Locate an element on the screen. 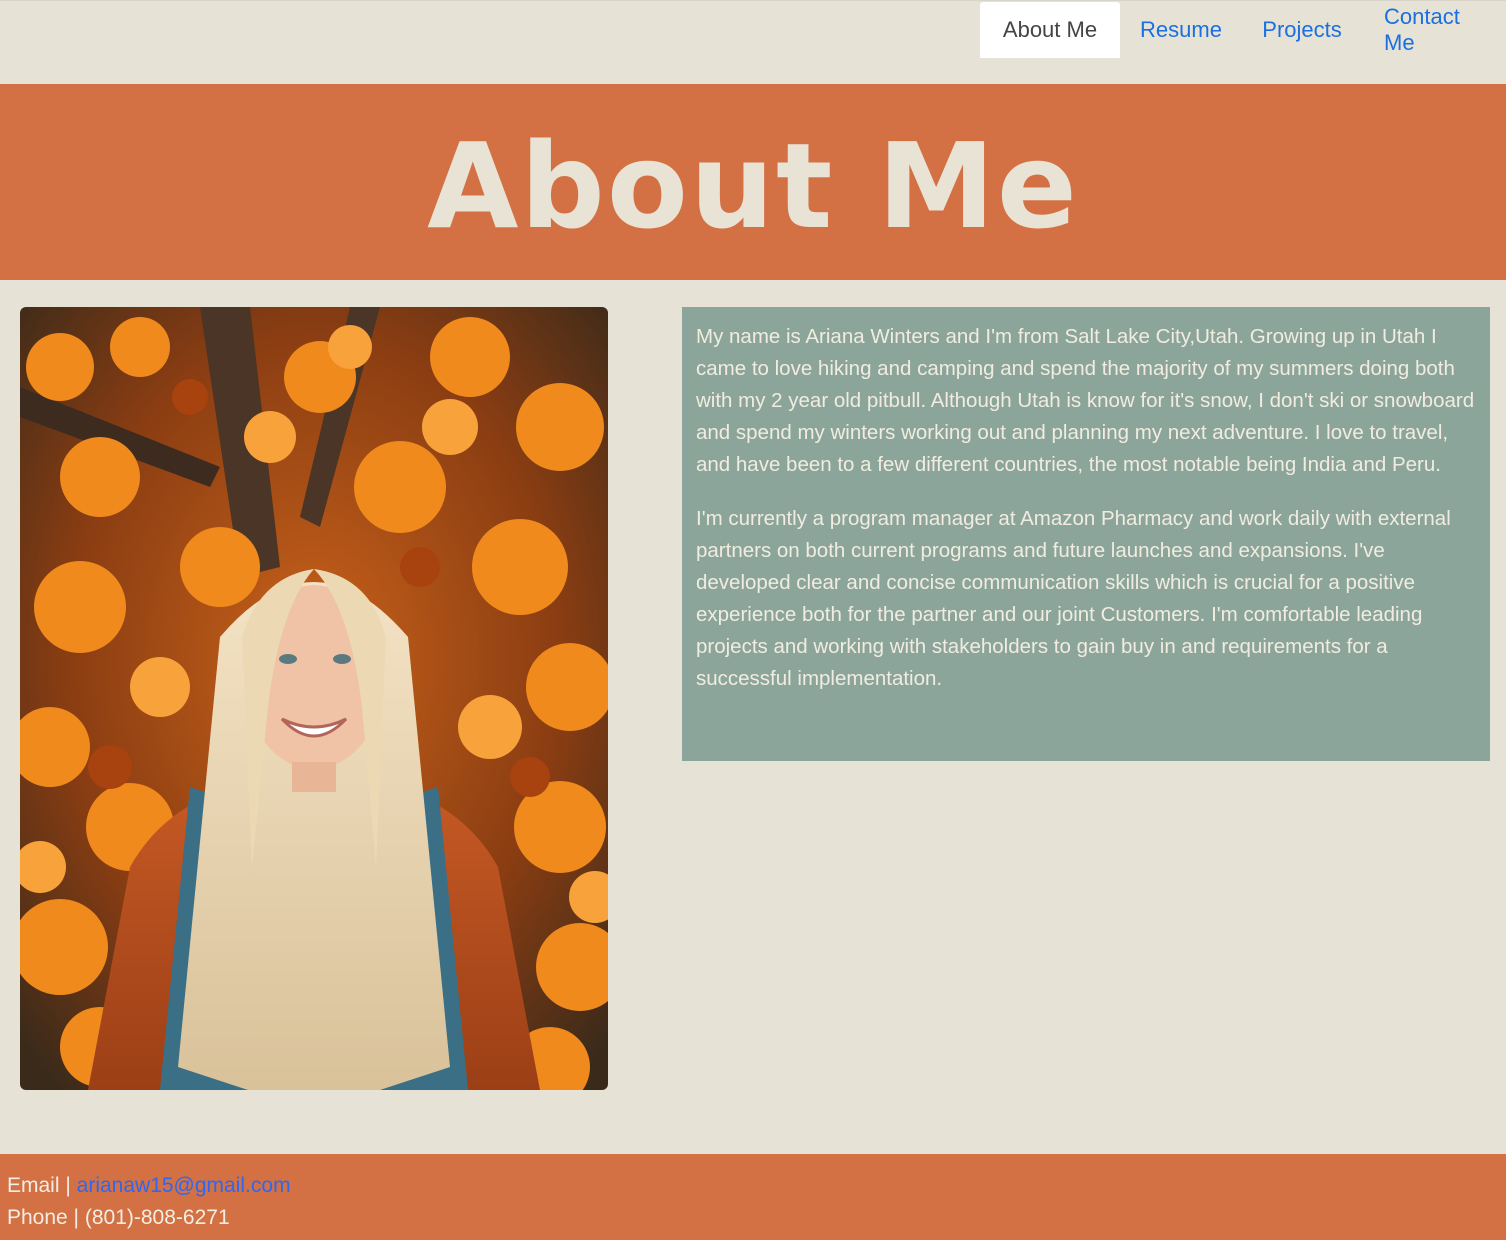 The width and height of the screenshot is (1506, 1240). footer-phone-row: Phone | (801)-808-6271 is located at coordinates (756, 1218).